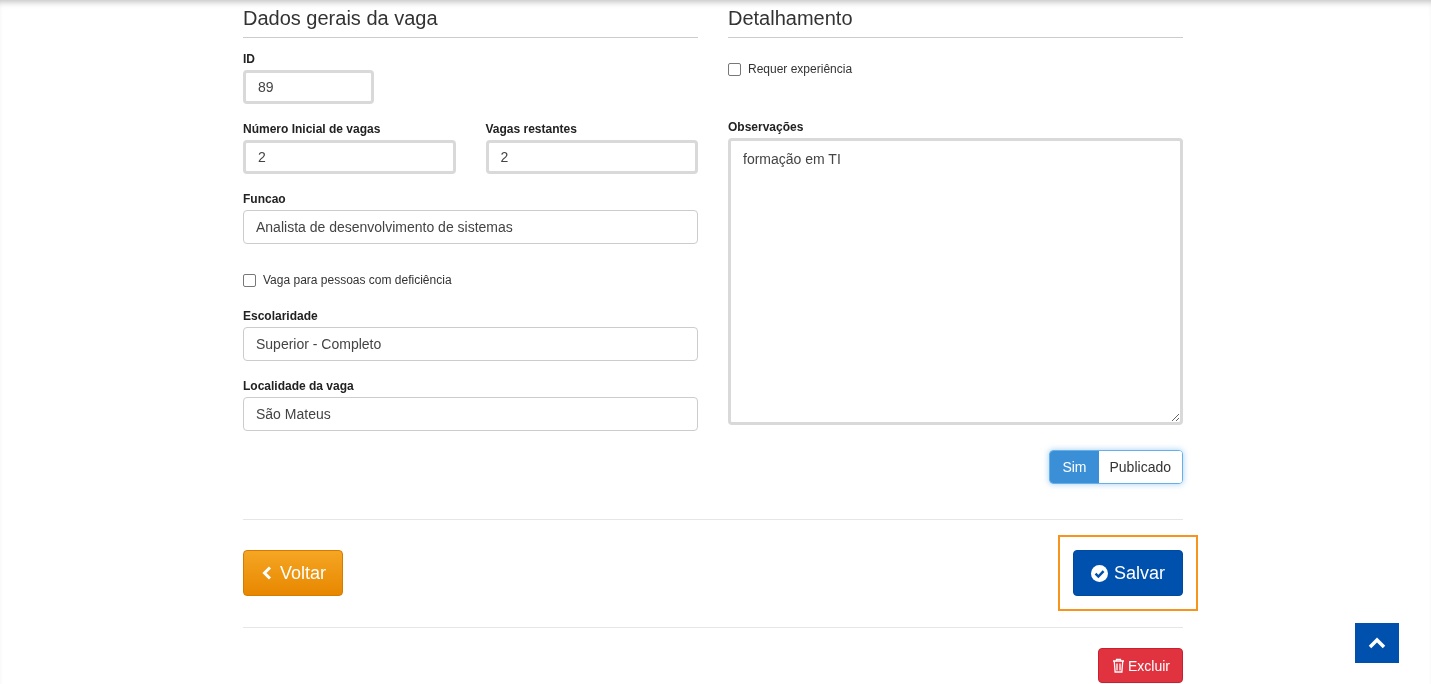 Image resolution: width=1431 pixels, height=684 pixels. I want to click on section-title: Dados gerais da vaga, so click(470, 22).